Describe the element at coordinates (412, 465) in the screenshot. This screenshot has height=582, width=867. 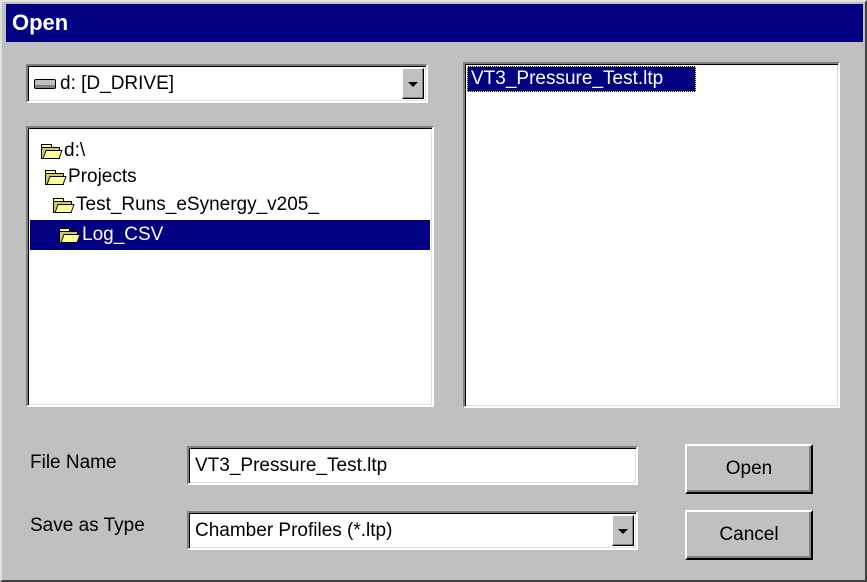
I see `file-name-field: VT3_Pressure_Test.ltp` at that location.